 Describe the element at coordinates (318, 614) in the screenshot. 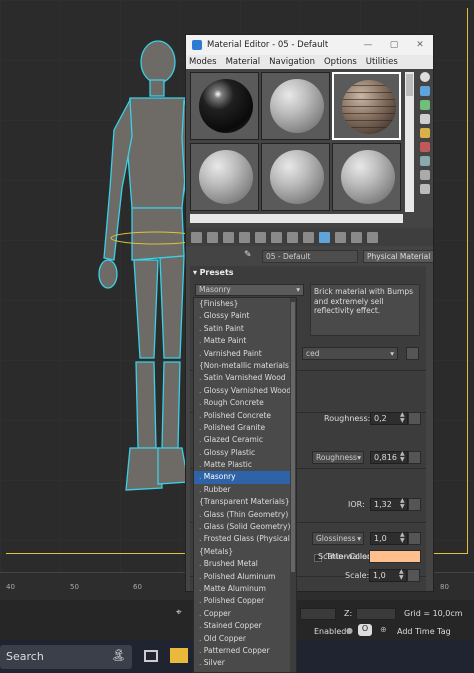

I see `y-coordinate-field` at that location.